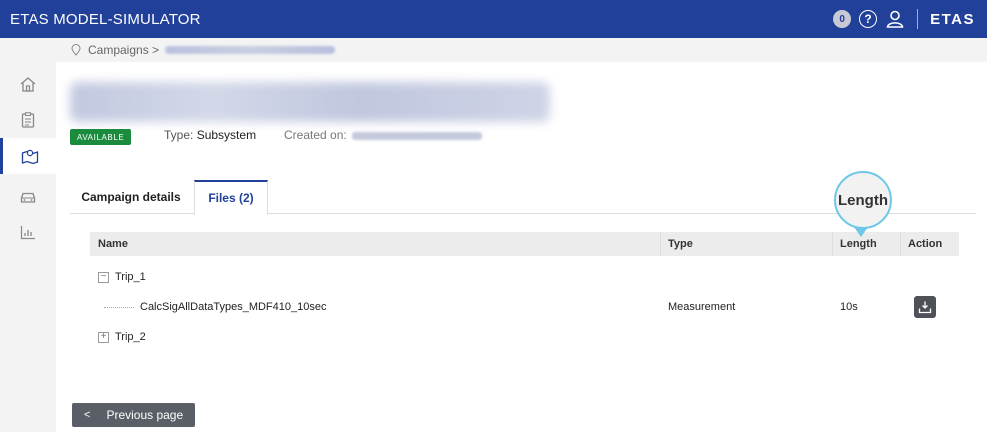 The width and height of the screenshot is (987, 432). I want to click on table-row: + Trip_2, so click(524, 337).